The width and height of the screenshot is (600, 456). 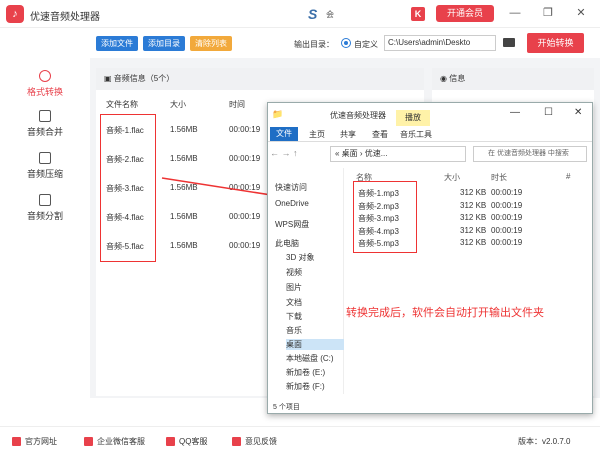 I want to click on tab-music-tools: 音乐工具, so click(x=416, y=134).